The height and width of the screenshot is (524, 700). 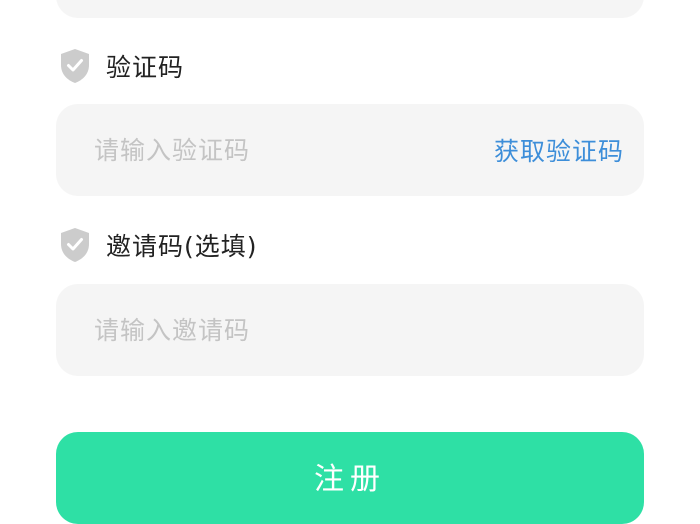 What do you see at coordinates (559, 150) in the screenshot?
I see `get-code-button: 获取验证码` at bounding box center [559, 150].